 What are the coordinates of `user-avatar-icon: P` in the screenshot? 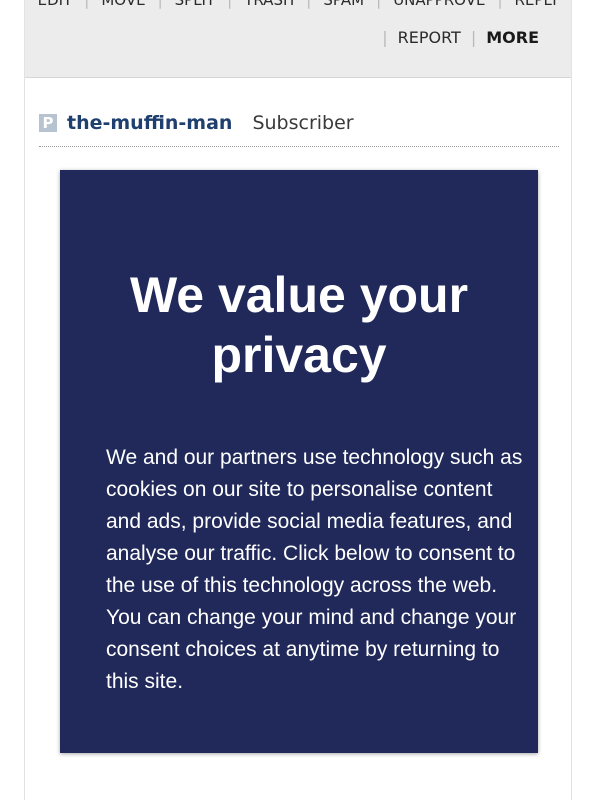 It's located at (48, 123).